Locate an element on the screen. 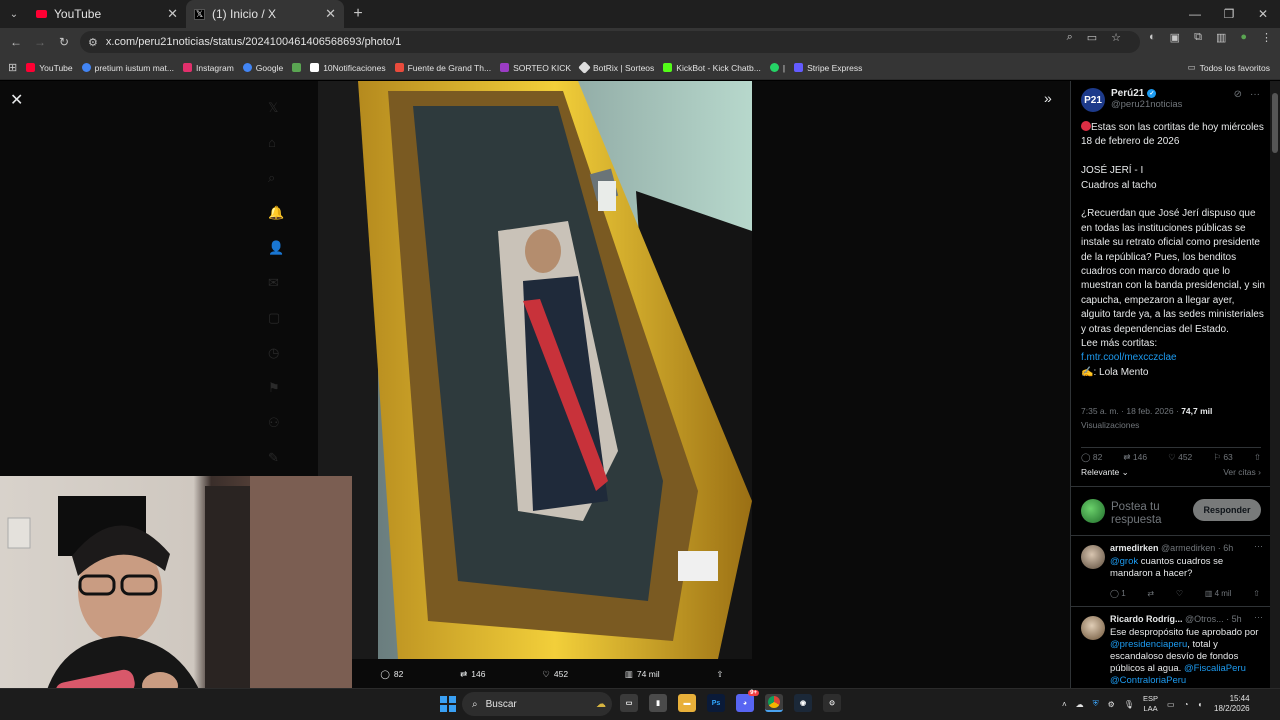 The height and width of the screenshot is (720, 1280). author-avatar: P21 is located at coordinates (1093, 100).